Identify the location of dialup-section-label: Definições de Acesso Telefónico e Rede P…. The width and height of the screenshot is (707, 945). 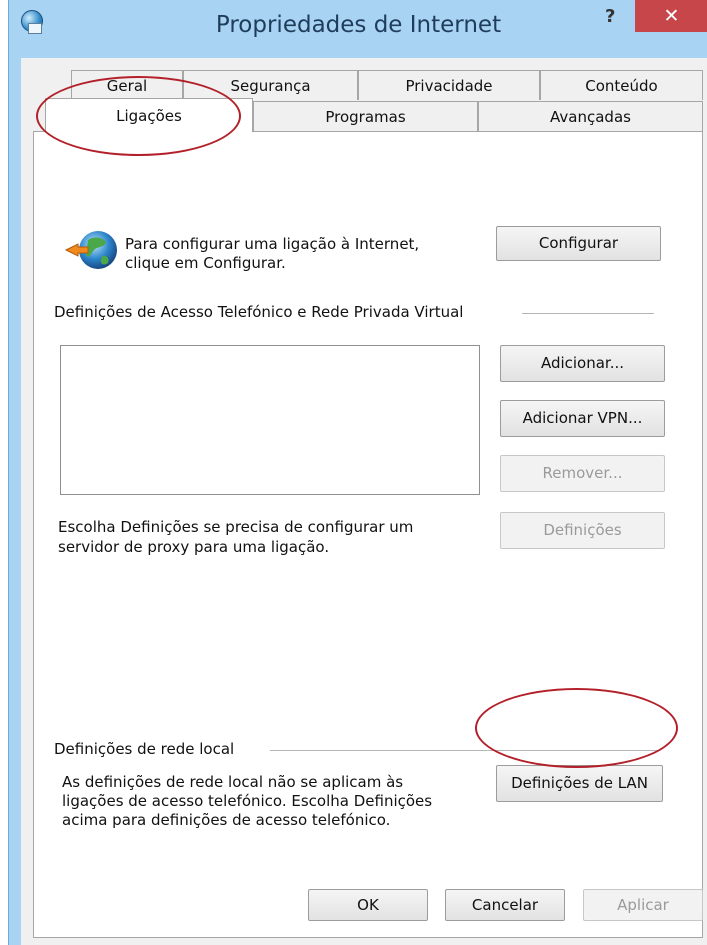
(259, 312).